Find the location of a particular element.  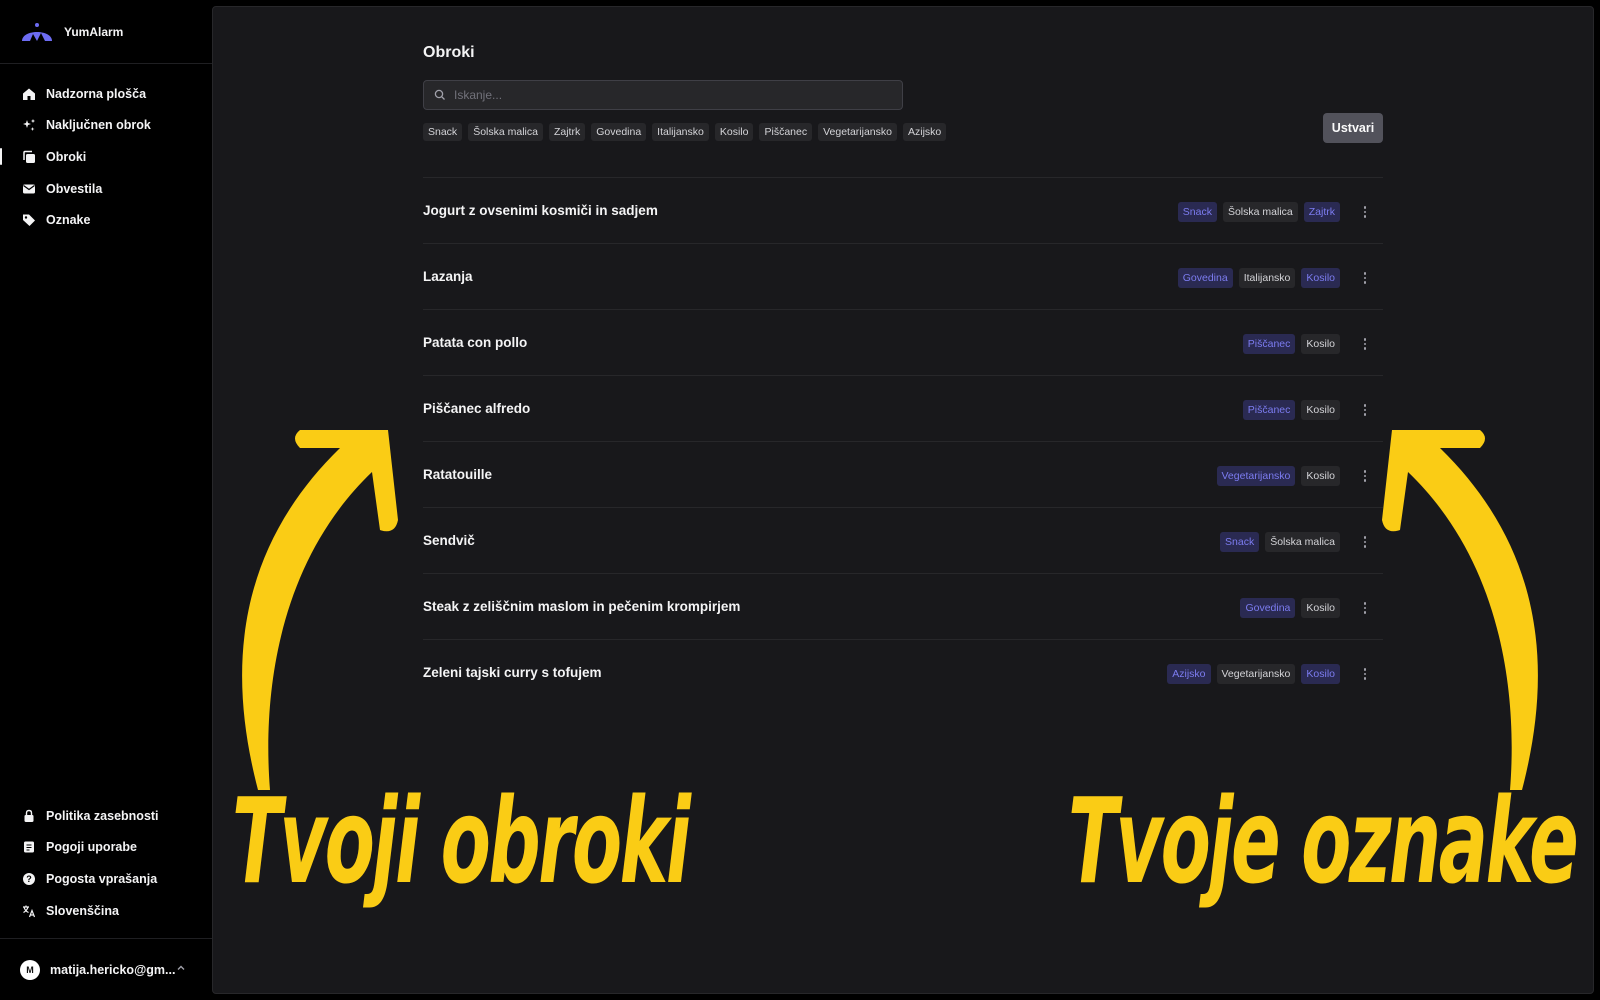

sidebar-item-label: Obroki is located at coordinates (66, 156).